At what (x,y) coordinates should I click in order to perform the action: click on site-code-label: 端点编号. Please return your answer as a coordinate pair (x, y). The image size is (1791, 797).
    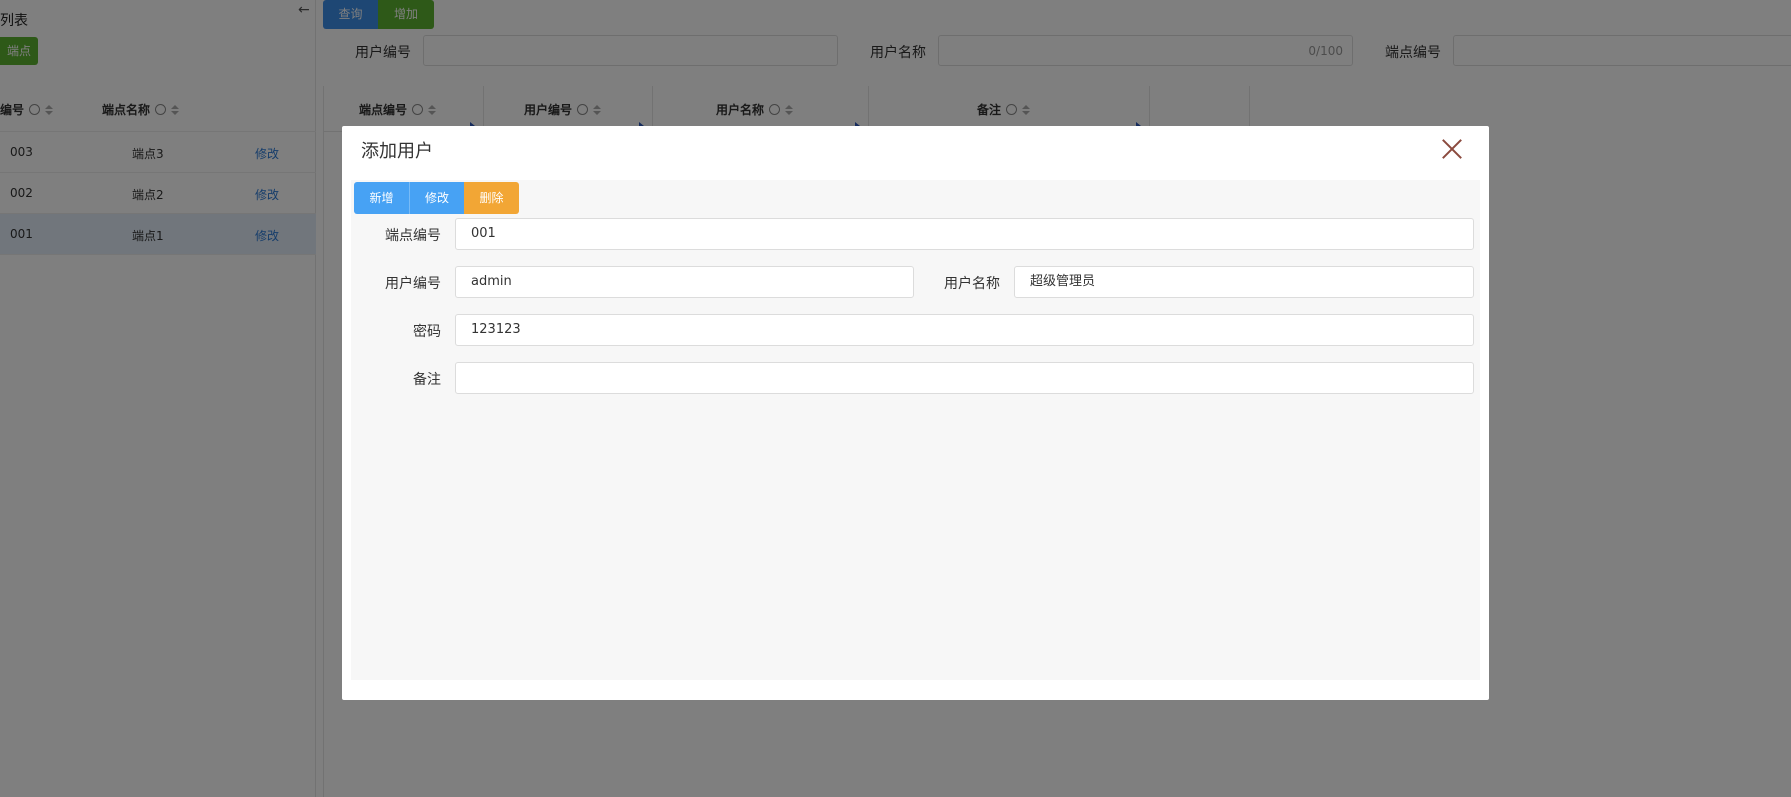
    Looking at the image, I should click on (413, 236).